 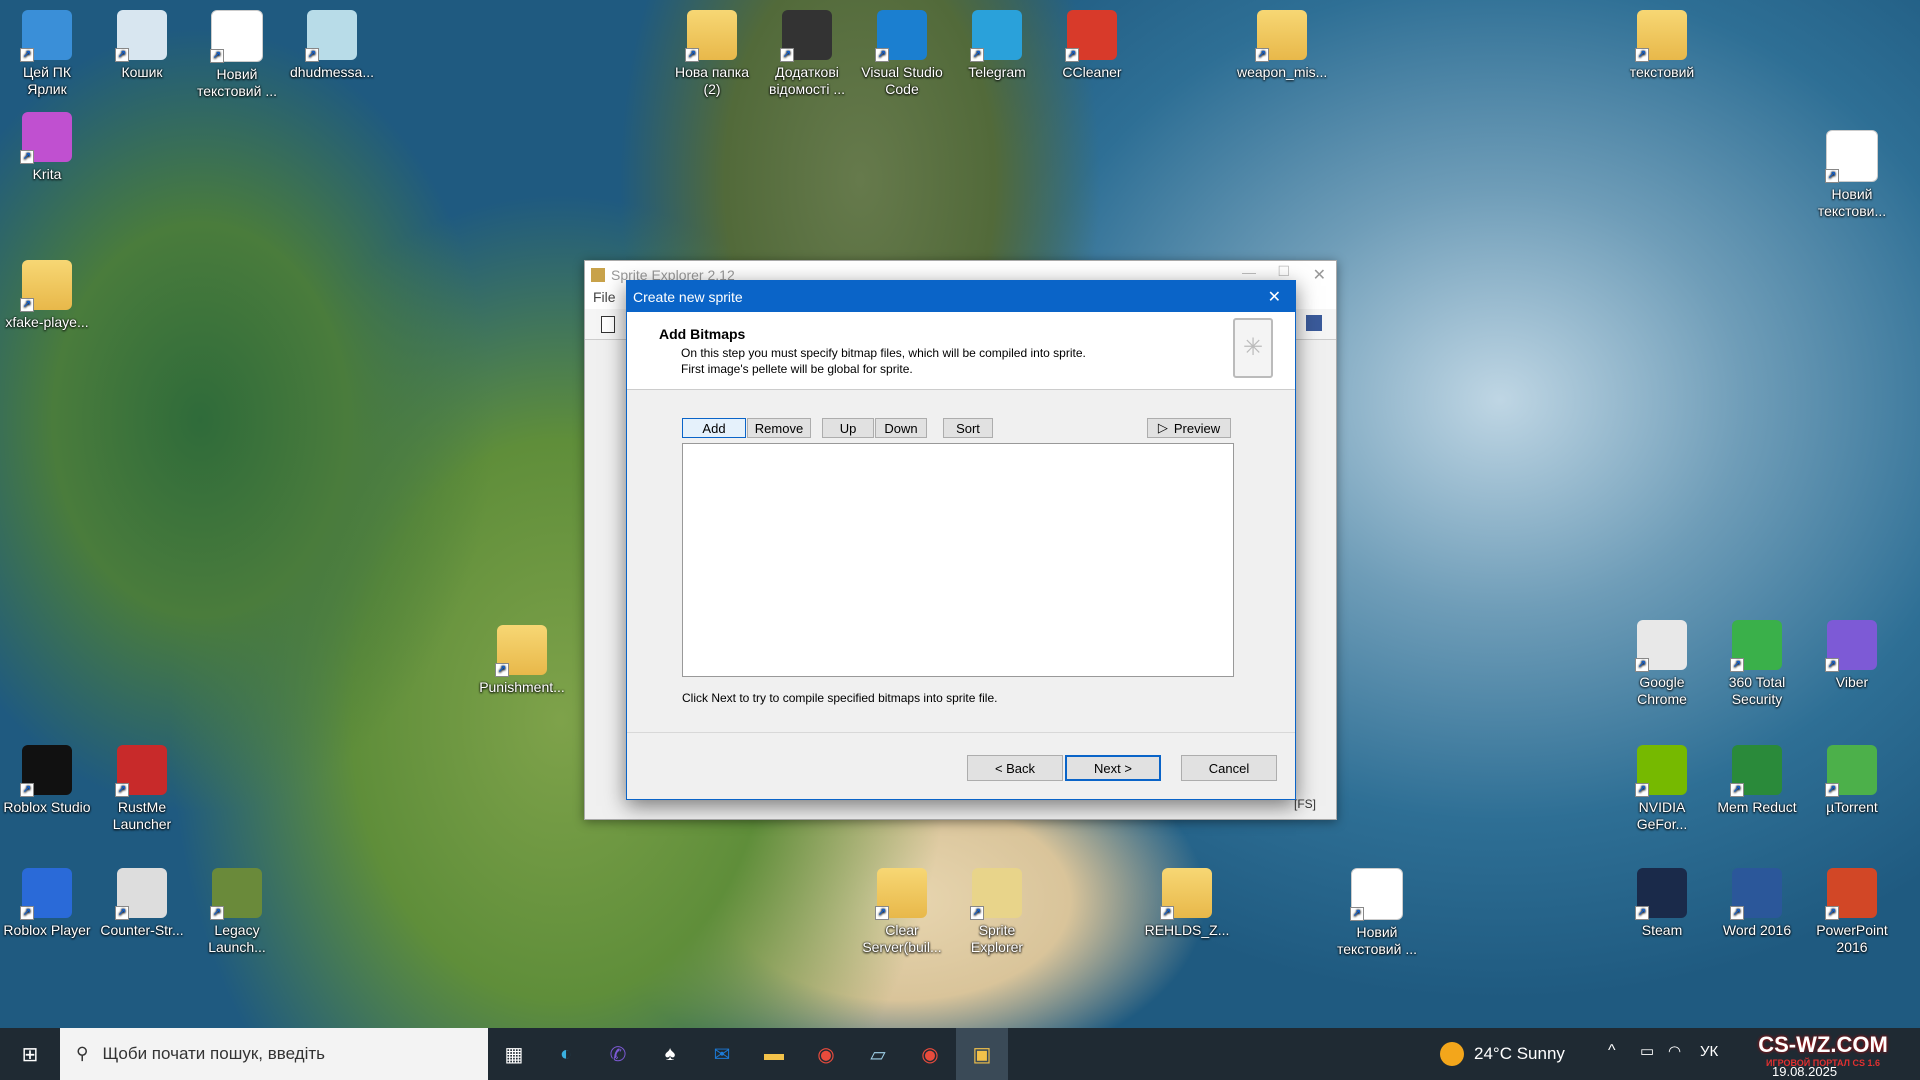 I want to click on language-indicator: УК, so click(x=1709, y=1051).